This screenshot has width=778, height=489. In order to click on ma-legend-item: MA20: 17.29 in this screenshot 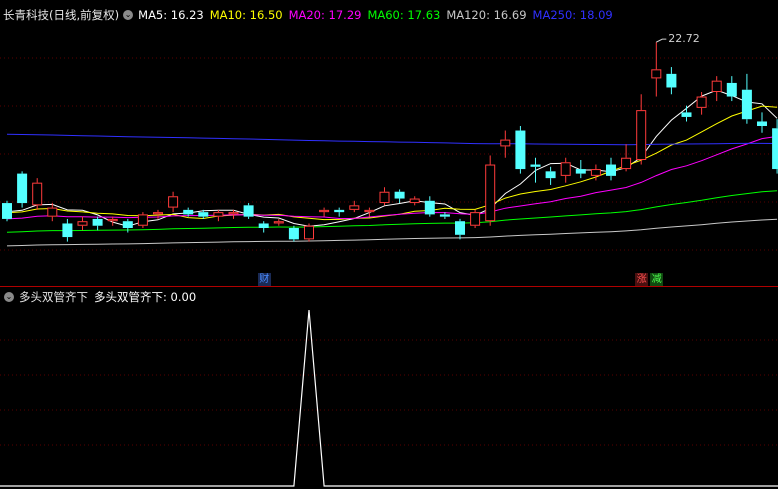, I will do `click(325, 15)`.